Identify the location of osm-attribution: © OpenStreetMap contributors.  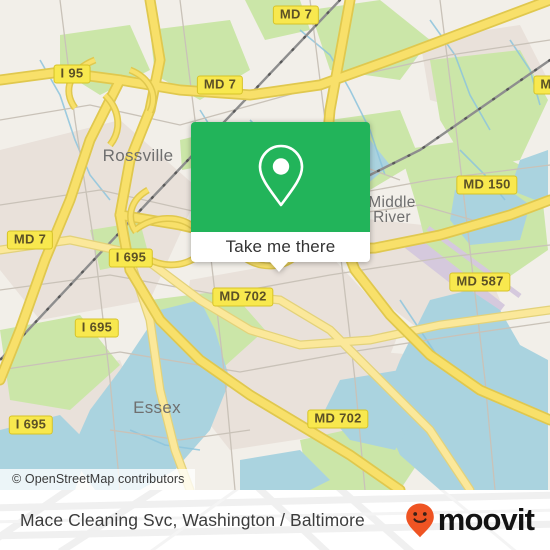
(97, 479).